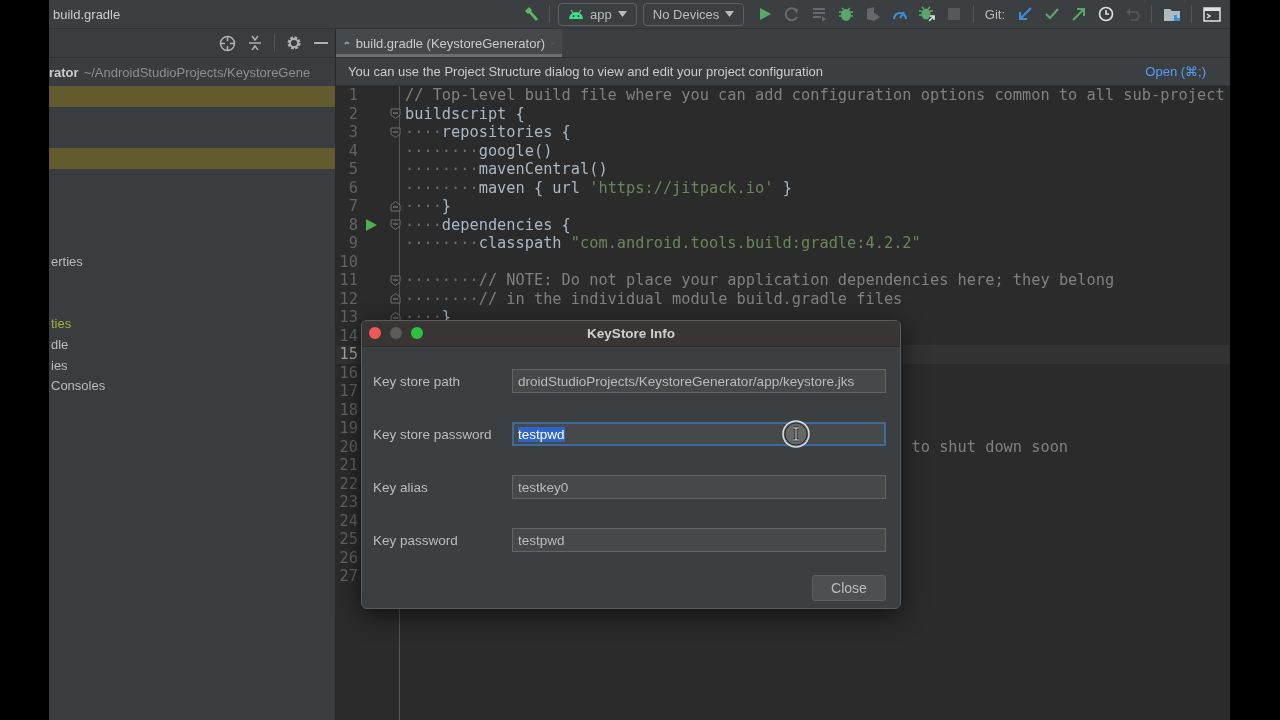 The image size is (1280, 720). What do you see at coordinates (348, 428) in the screenshot?
I see `line-number: 19` at bounding box center [348, 428].